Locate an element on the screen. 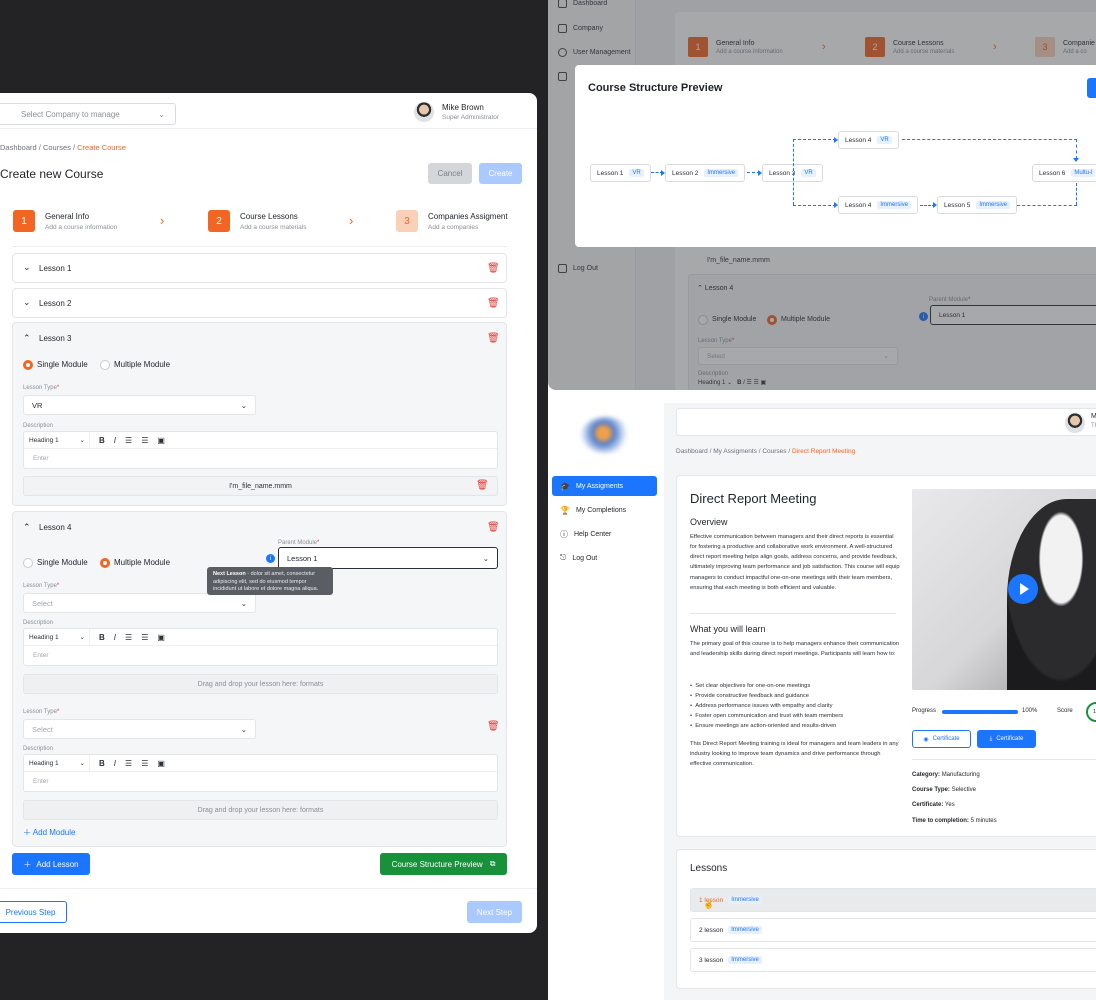 This screenshot has height=1000, width=1096. lesson-row: ⌄ Lesson 2 🗑 is located at coordinates (259, 303).